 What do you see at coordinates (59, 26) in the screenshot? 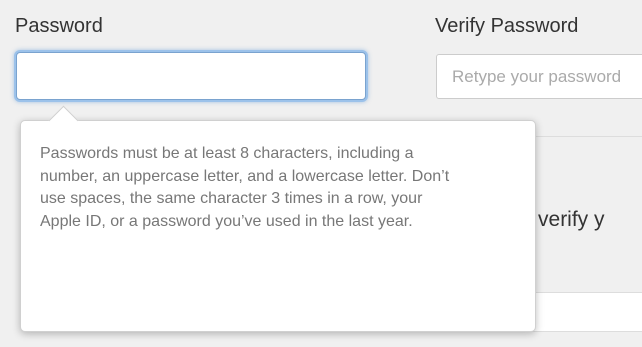
I see `password-label: Password` at bounding box center [59, 26].